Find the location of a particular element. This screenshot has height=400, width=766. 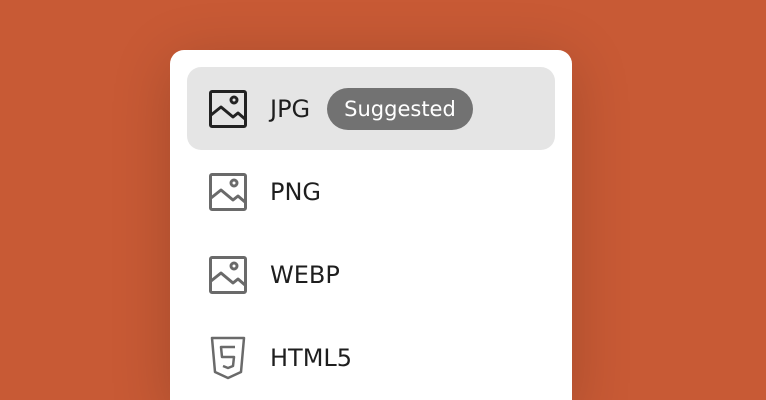

suggested-badge: Suggested is located at coordinates (400, 109).